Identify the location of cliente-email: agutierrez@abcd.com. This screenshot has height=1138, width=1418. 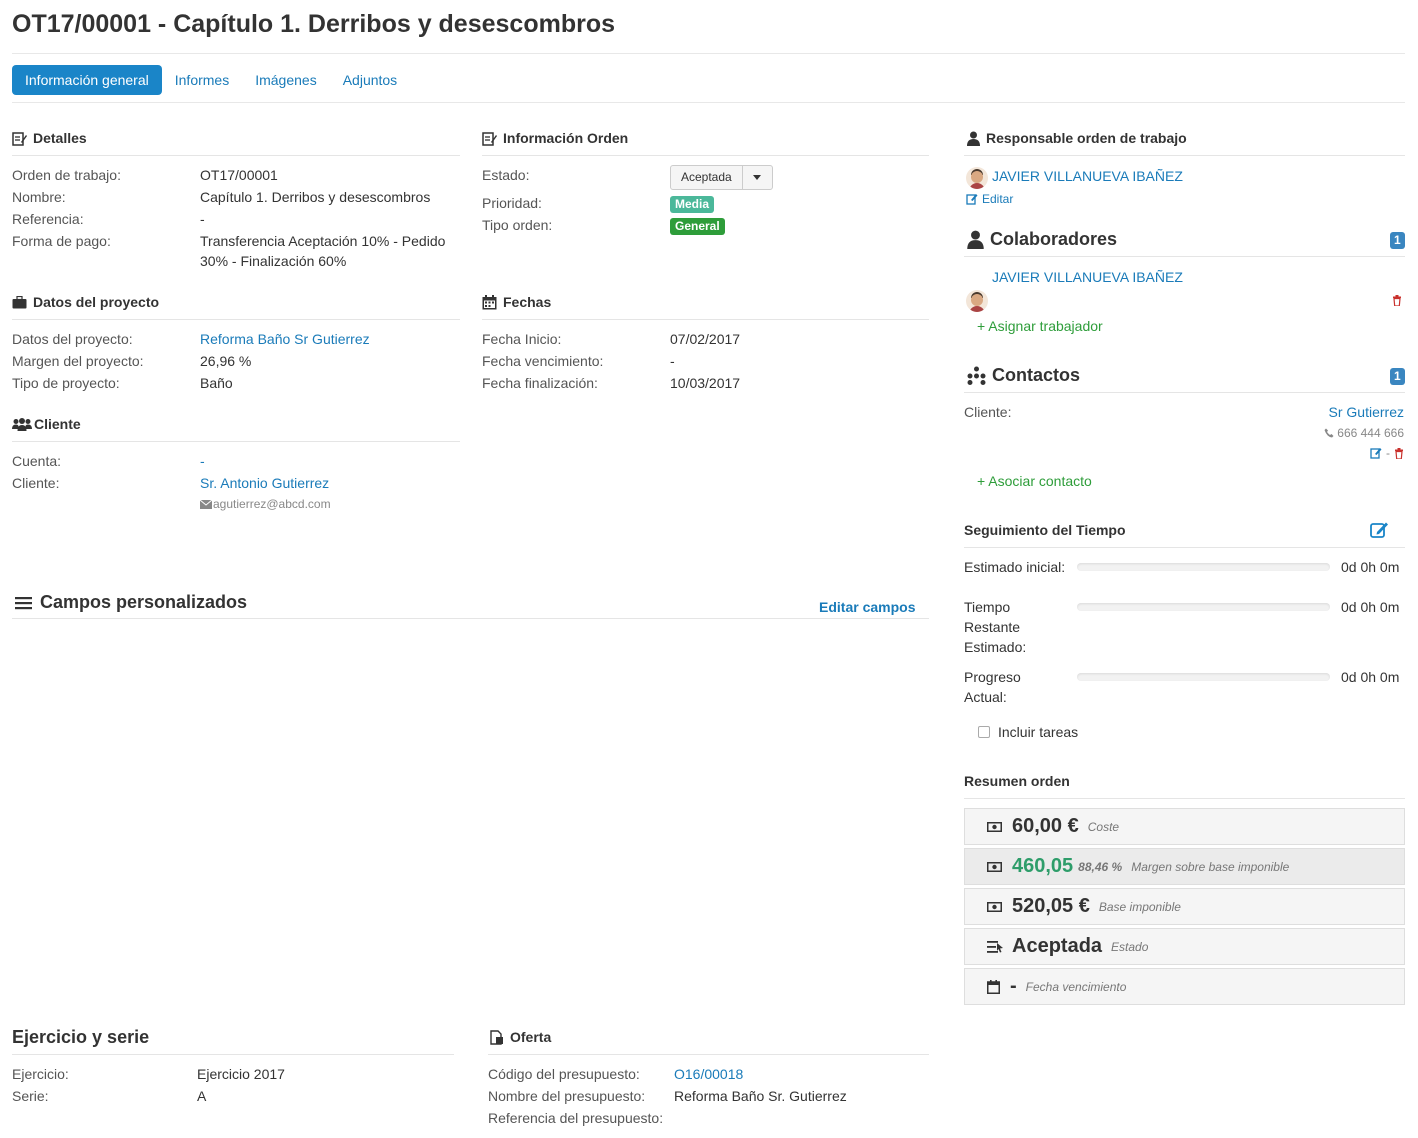
(265, 504).